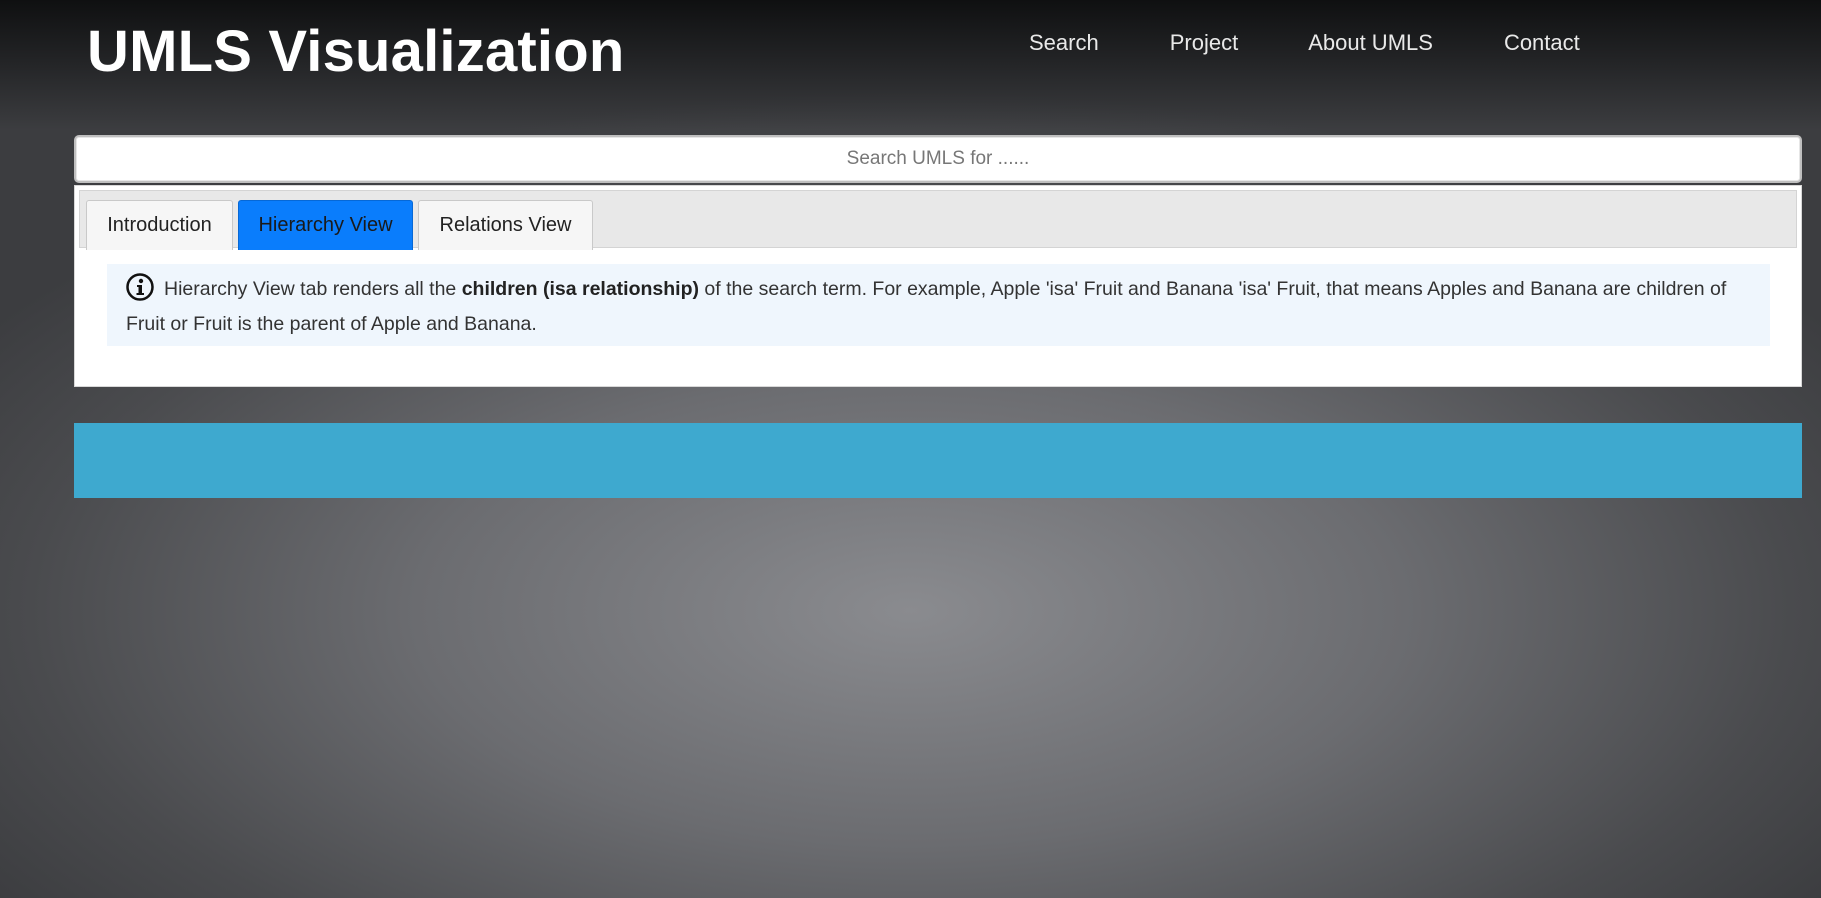  Describe the element at coordinates (1542, 43) in the screenshot. I see `nav-link-contact: Contact` at that location.